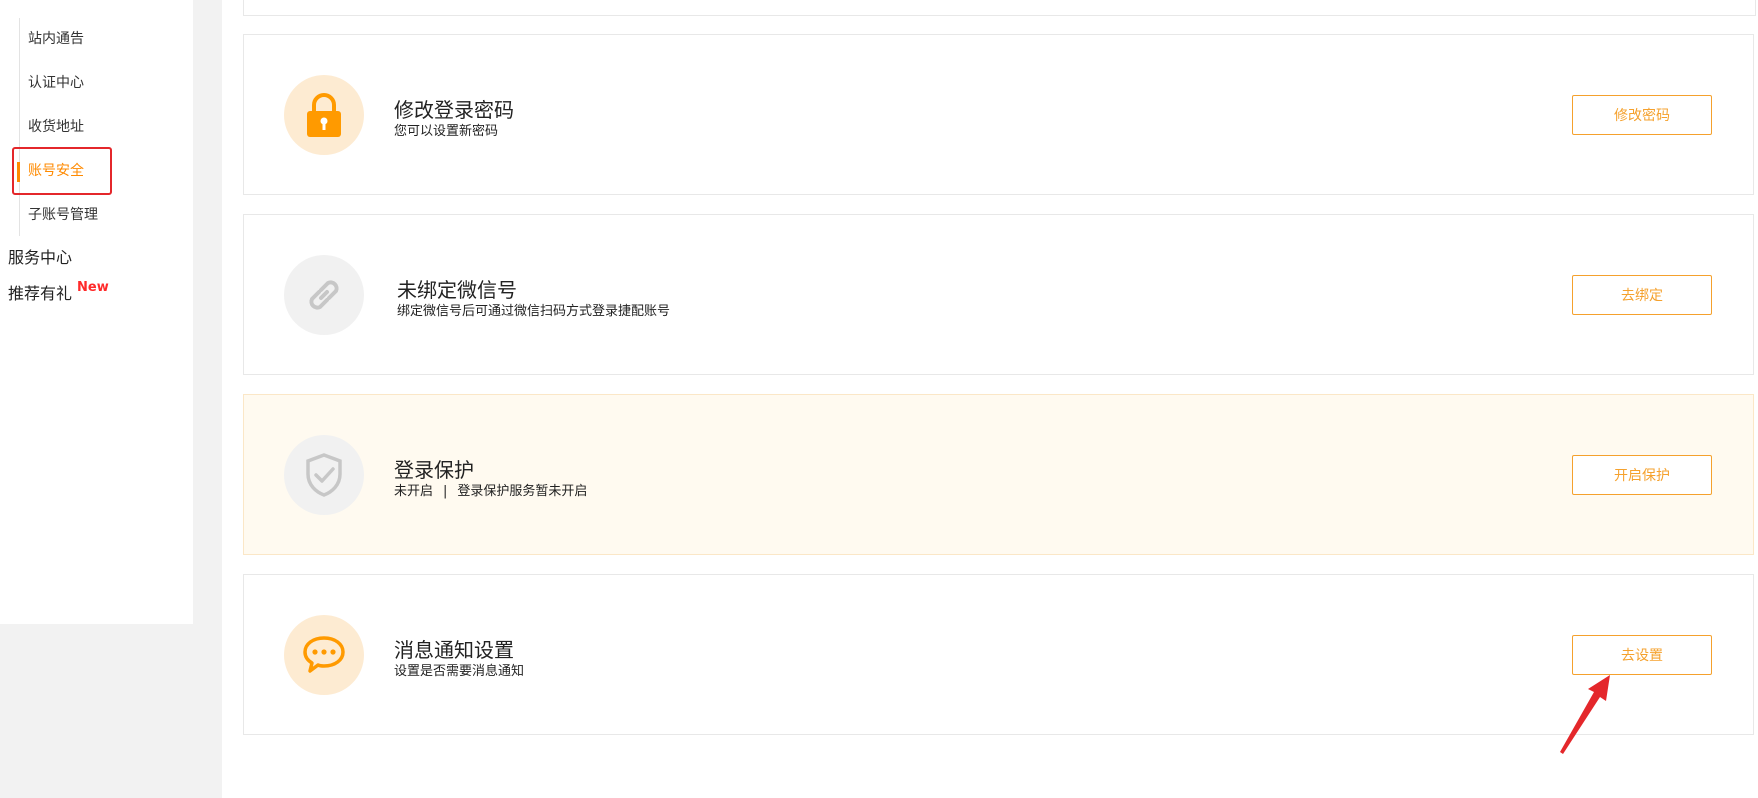  What do you see at coordinates (1642, 475) in the screenshot?
I see `enable-protection-button: 开启保护` at bounding box center [1642, 475].